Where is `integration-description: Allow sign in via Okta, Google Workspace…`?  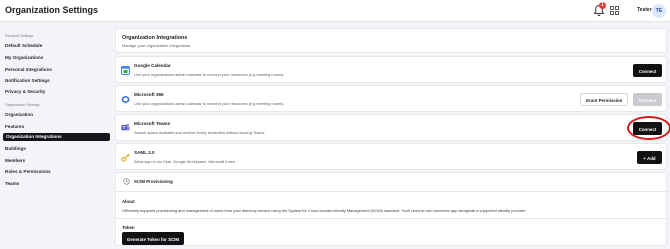
integration-description: Allow sign in via Okta, Google Workspace… is located at coordinates (185, 161).